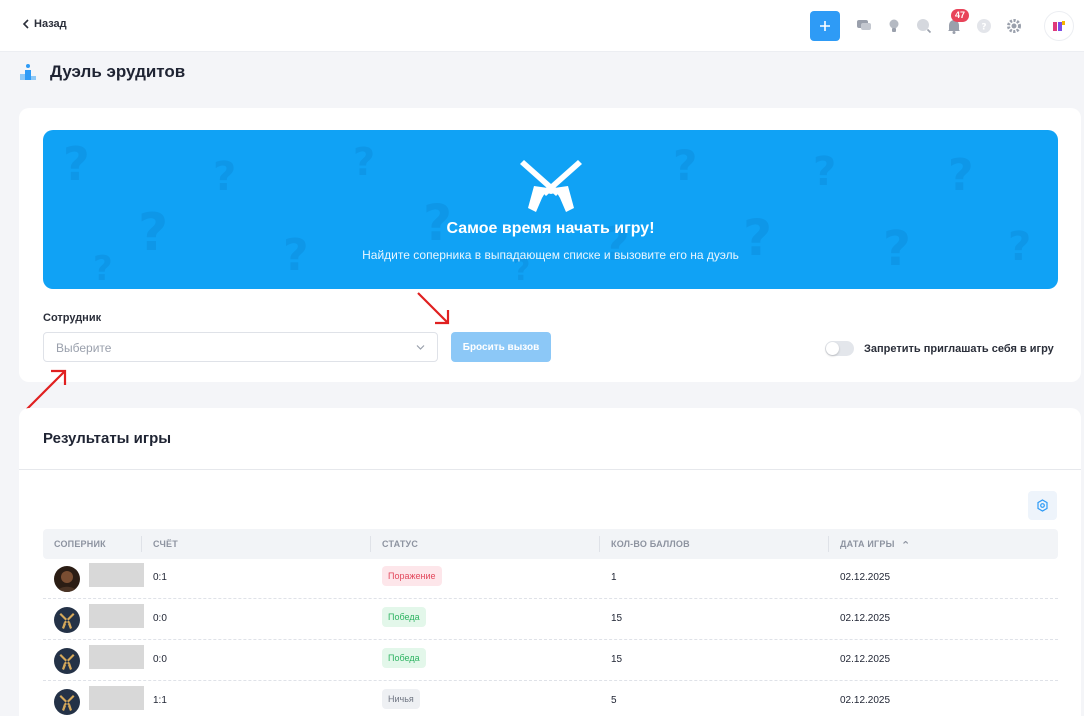  I want to click on podium-icon, so click(28, 72).